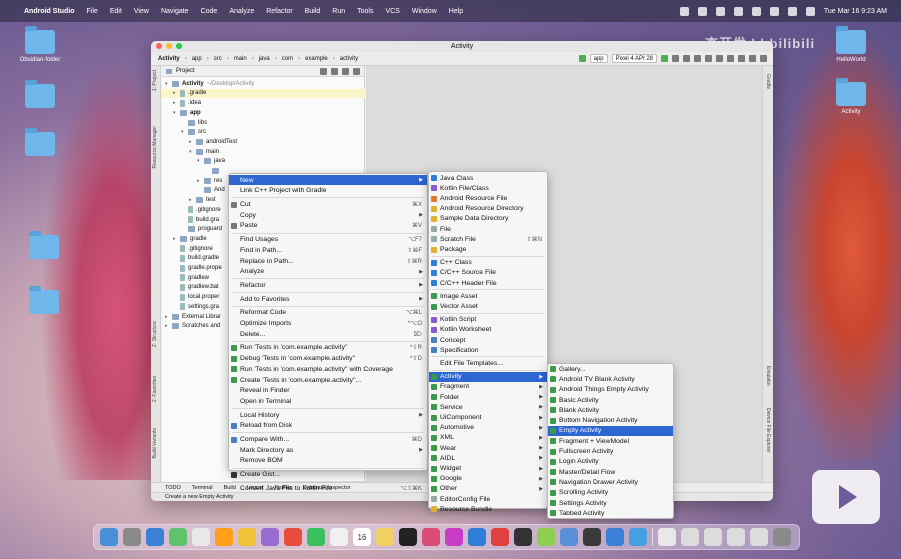  Describe the element at coordinates (356, 71) in the screenshot. I see `hide-icon` at that location.